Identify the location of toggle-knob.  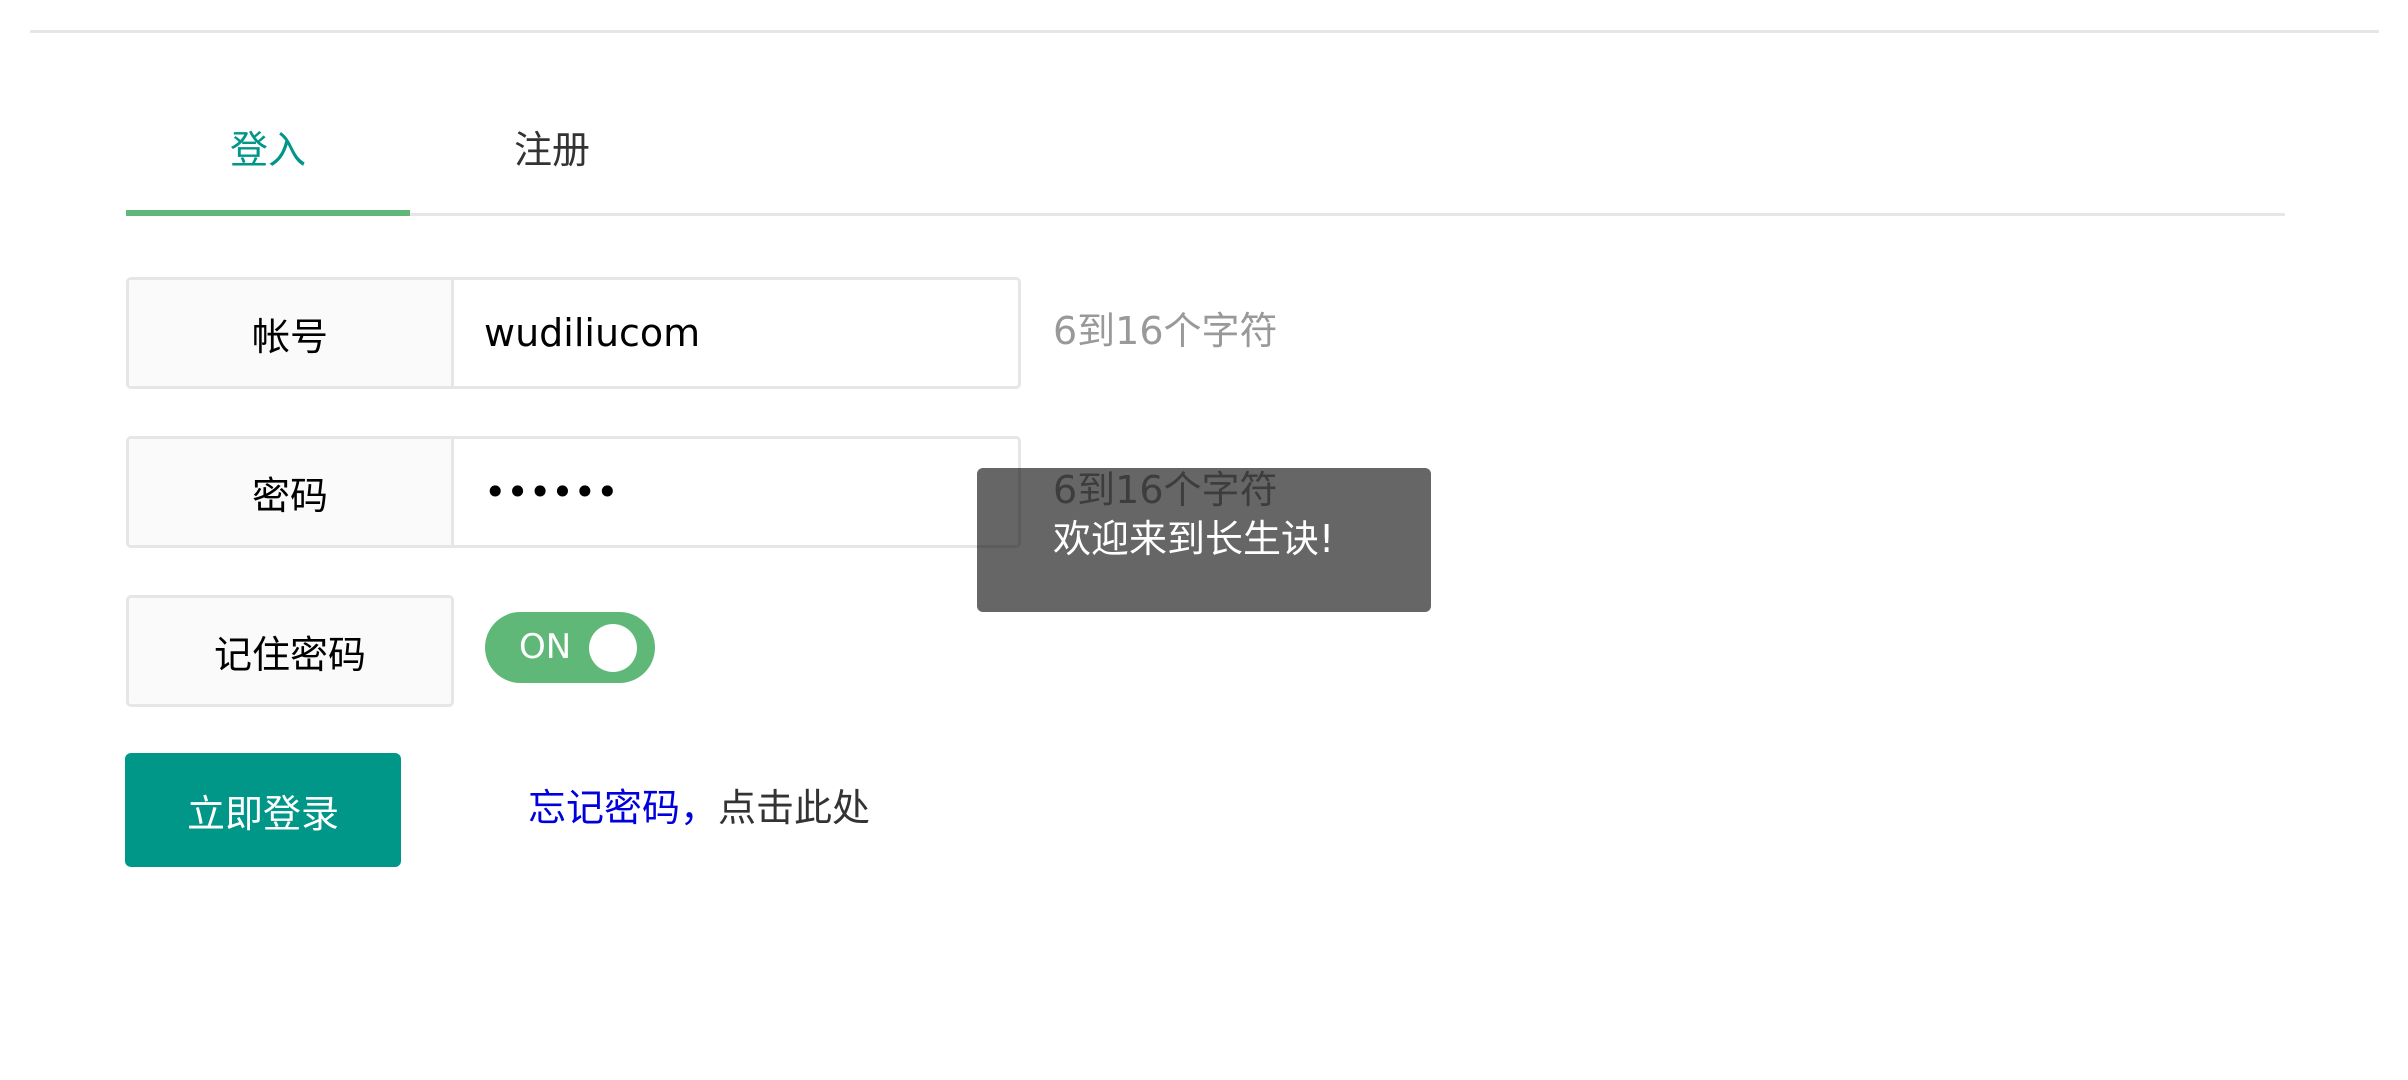
(613, 648).